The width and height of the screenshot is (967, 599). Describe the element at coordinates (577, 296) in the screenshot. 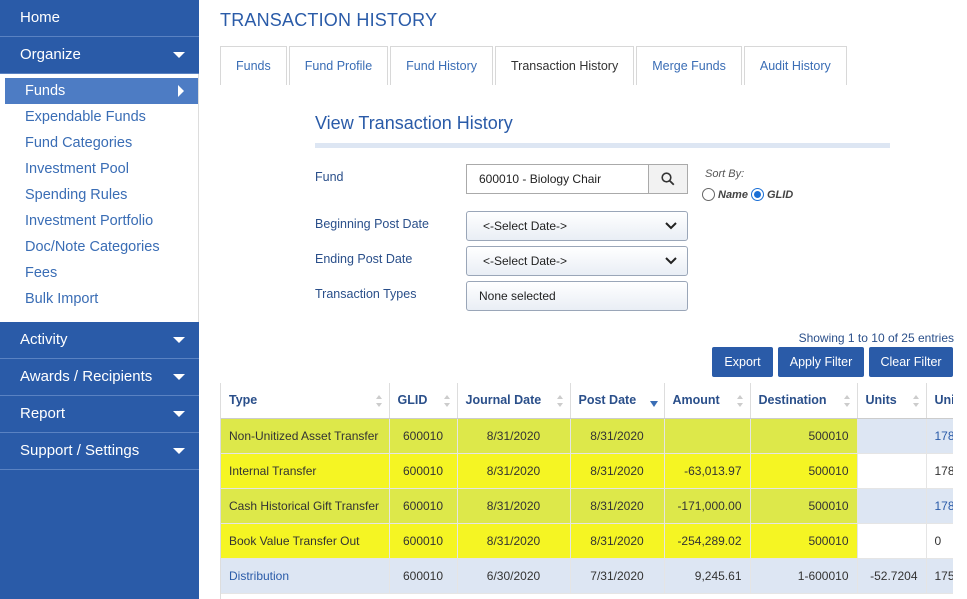

I see `transaction-types-select: None selected` at that location.